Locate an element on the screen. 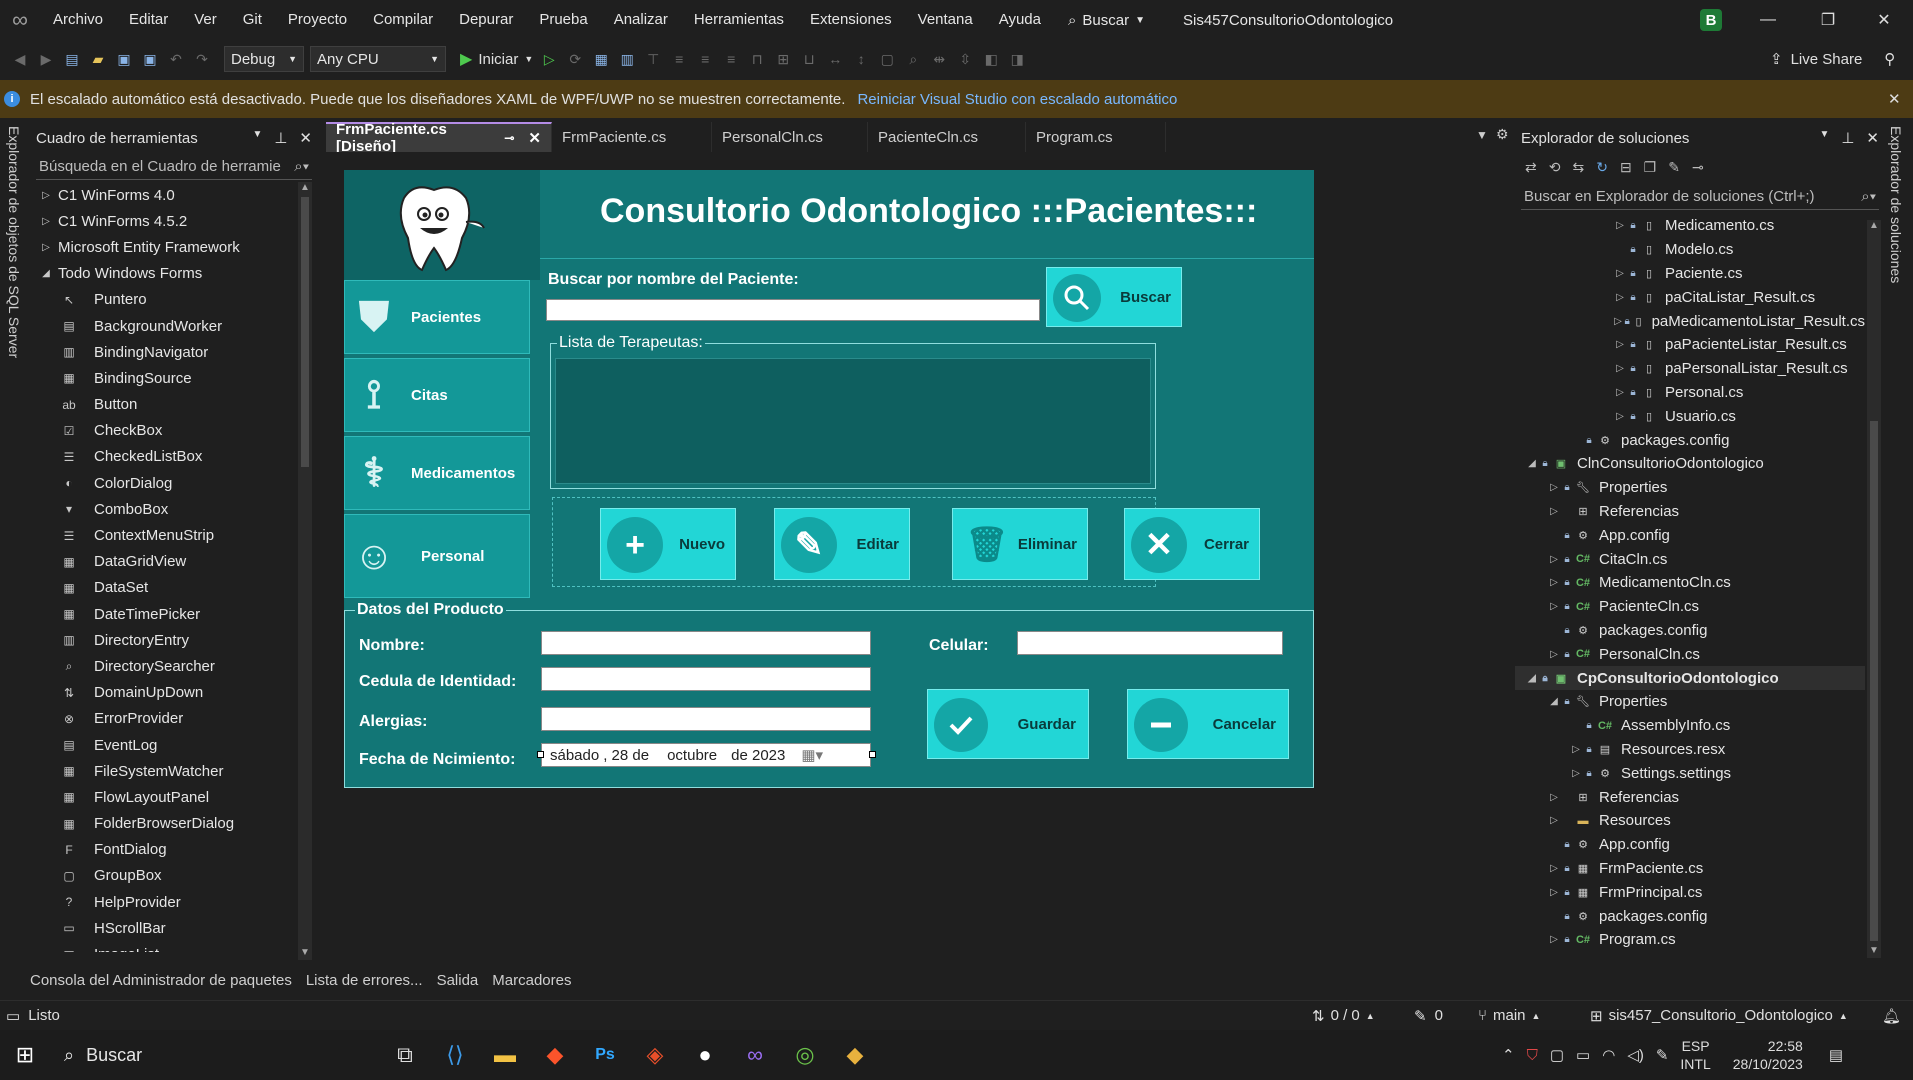 The width and height of the screenshot is (1913, 1080). same-height-icon: ↕ is located at coordinates (861, 59).